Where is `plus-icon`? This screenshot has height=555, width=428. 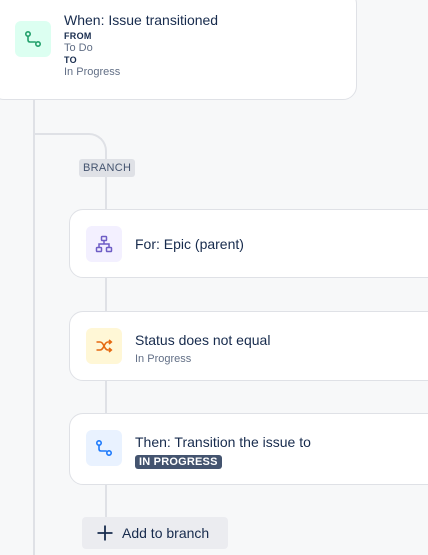
plus-icon is located at coordinates (105, 533).